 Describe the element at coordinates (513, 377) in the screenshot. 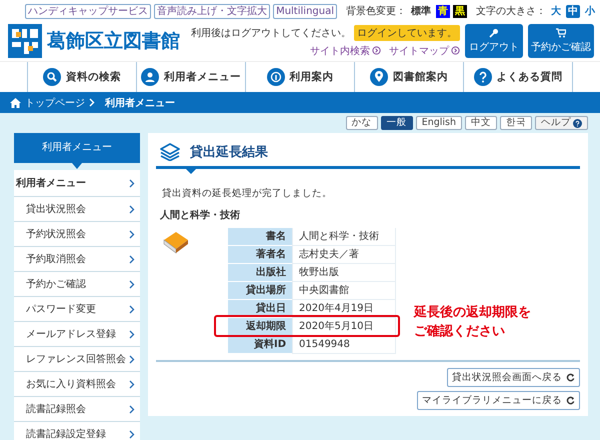

I see `back-button: 貸出状況照会画面へ戻る` at that location.